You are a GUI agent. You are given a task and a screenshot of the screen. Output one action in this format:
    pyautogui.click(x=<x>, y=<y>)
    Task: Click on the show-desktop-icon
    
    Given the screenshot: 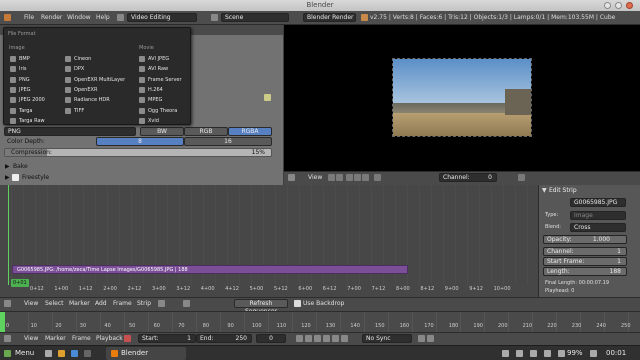 What is the action you would take?
    pyautogui.click(x=48, y=353)
    